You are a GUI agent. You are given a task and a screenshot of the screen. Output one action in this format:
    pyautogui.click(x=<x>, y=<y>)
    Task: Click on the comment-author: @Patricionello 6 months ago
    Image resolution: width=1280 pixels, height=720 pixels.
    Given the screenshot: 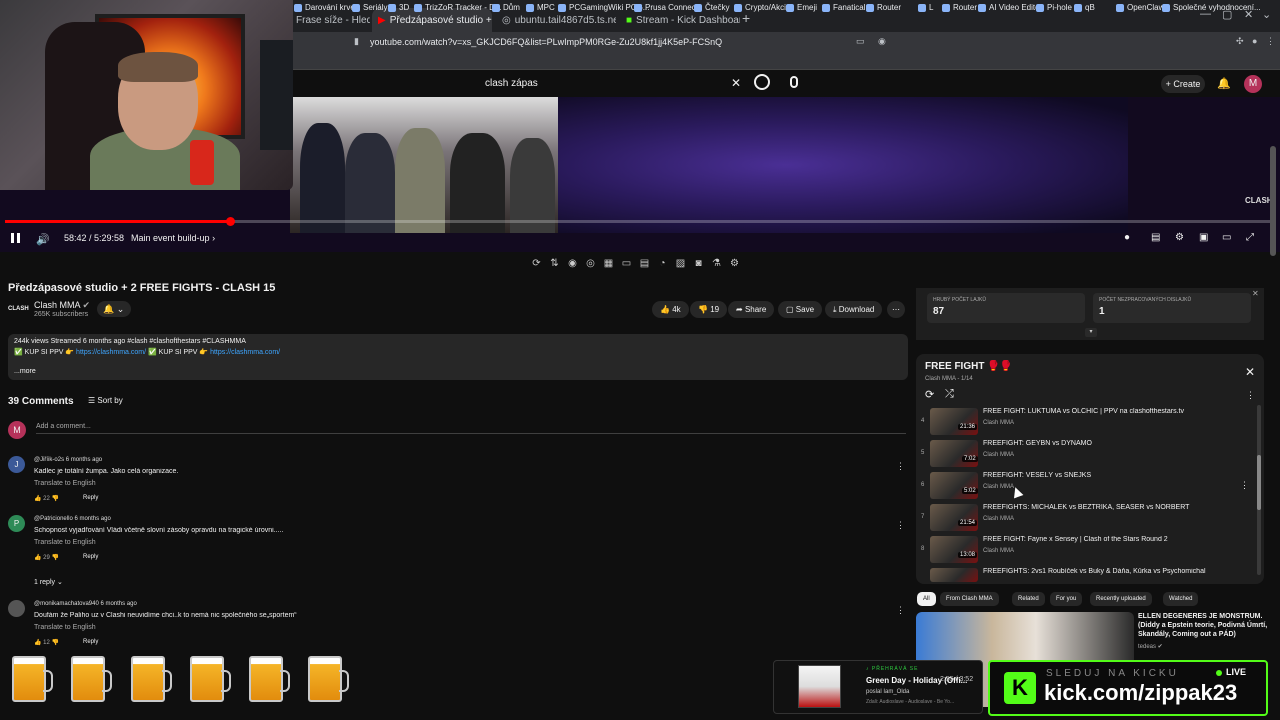 What is the action you would take?
    pyautogui.click(x=72, y=519)
    